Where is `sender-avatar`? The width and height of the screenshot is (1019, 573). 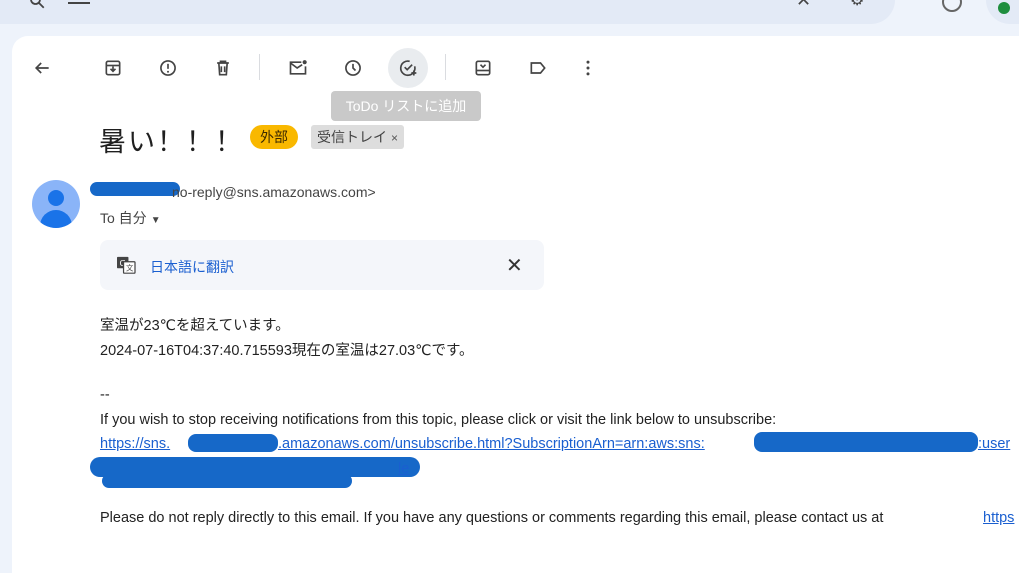
sender-avatar is located at coordinates (56, 204).